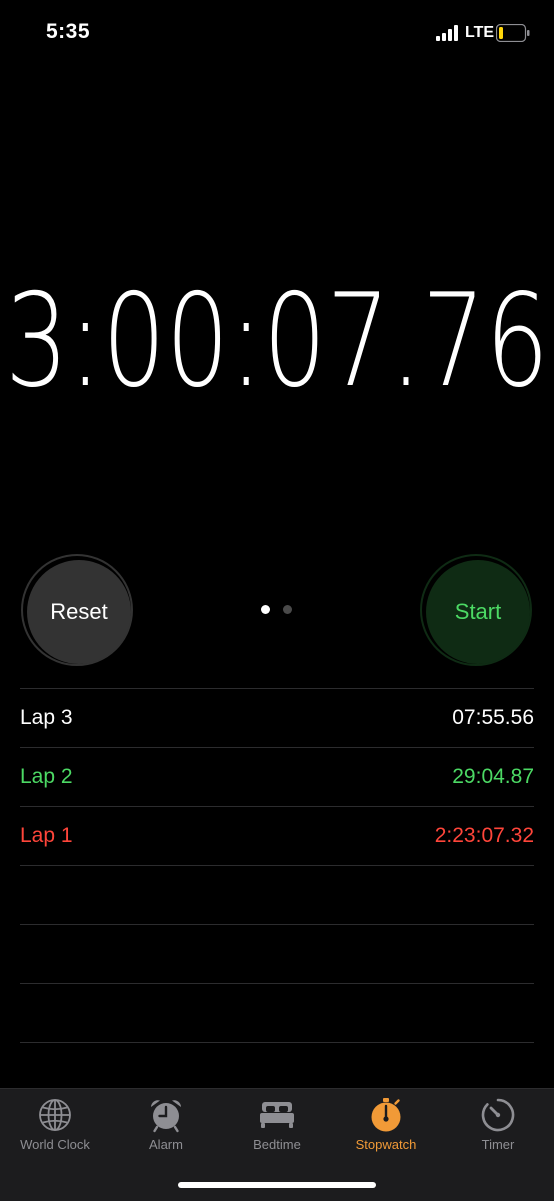 This screenshot has height=1201, width=554. I want to click on start-button: Start, so click(476, 610).